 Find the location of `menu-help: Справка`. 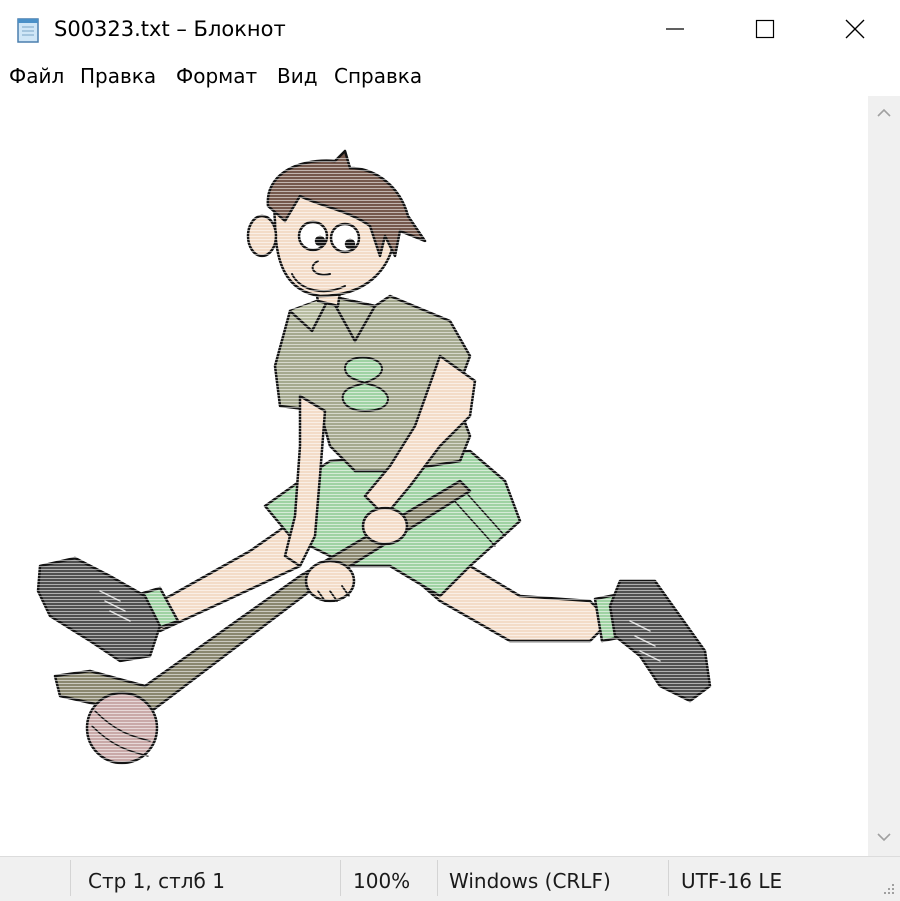

menu-help: Справка is located at coordinates (378, 76).